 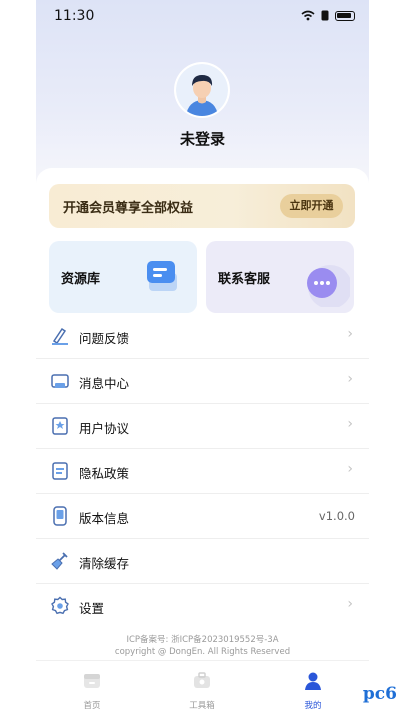 What do you see at coordinates (345, 15) in the screenshot?
I see `battery-icon` at bounding box center [345, 15].